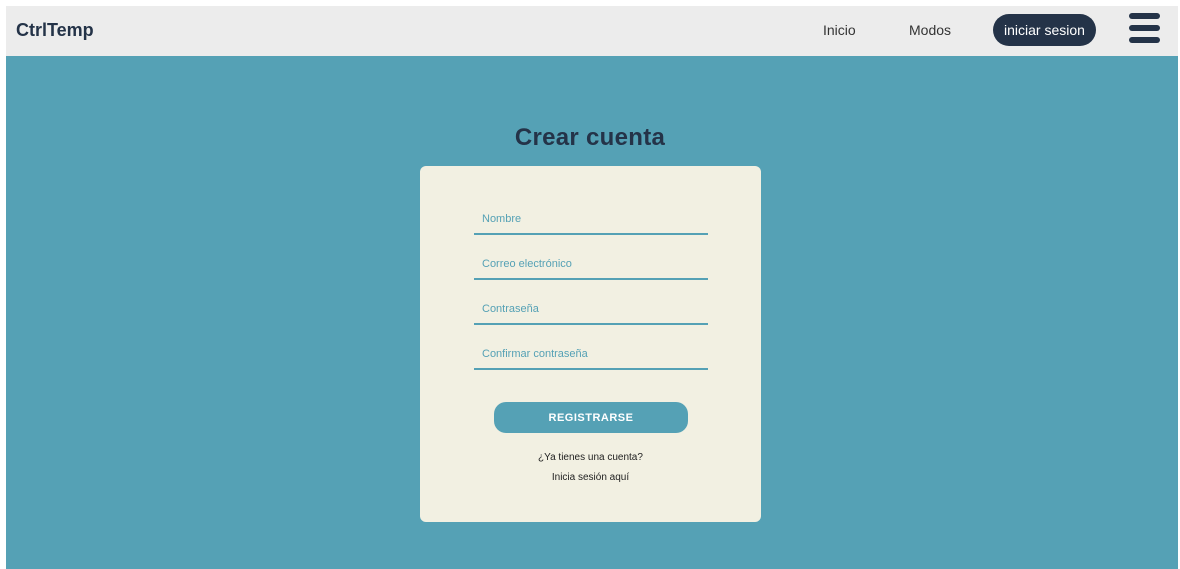  Describe the element at coordinates (591, 222) in the screenshot. I see `name-field` at that location.